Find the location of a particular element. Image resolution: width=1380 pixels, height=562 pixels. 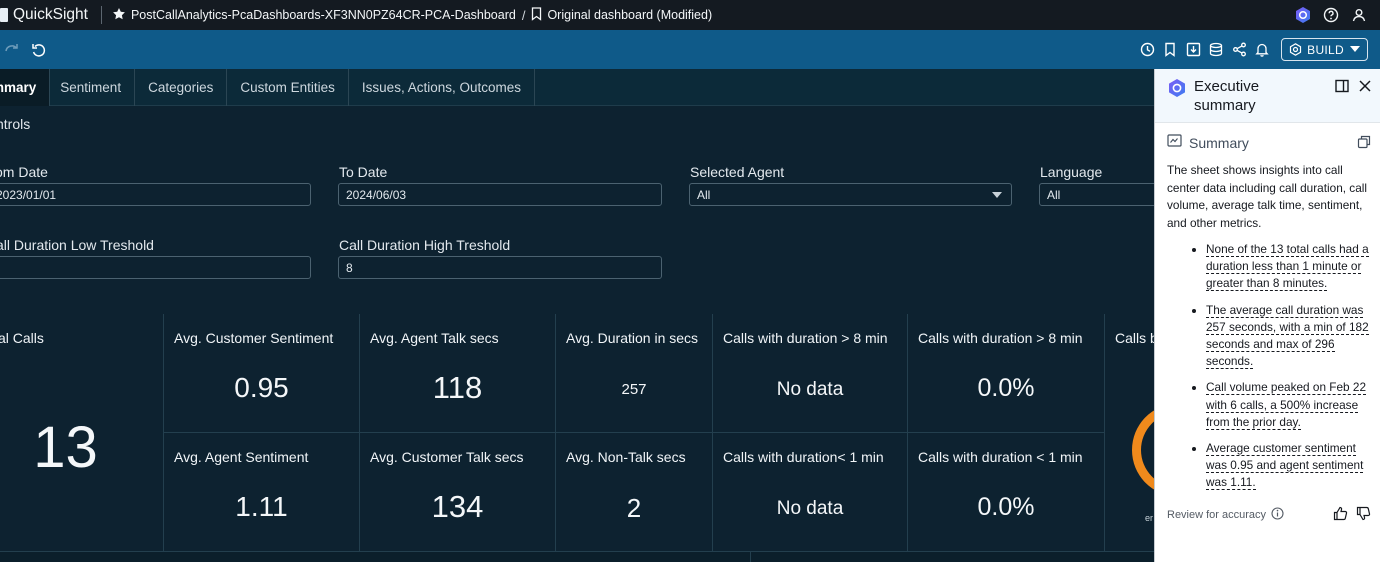

undo-icon is located at coordinates (39, 50).